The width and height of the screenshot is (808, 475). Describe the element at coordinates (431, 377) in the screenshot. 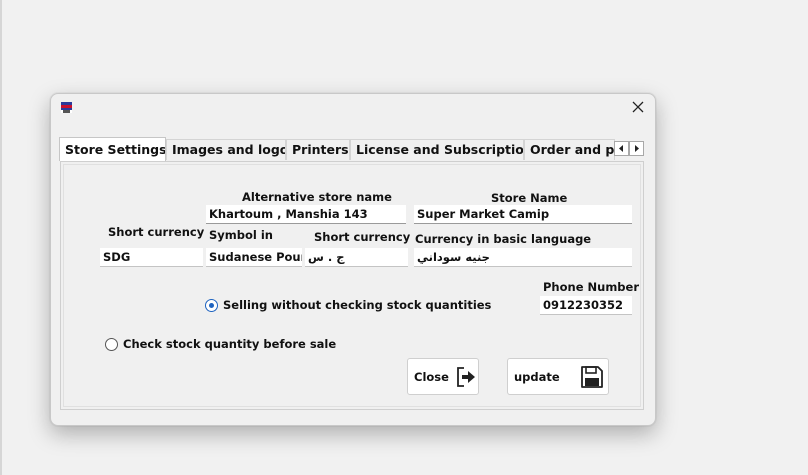

I see `close-button-label: Close` at that location.